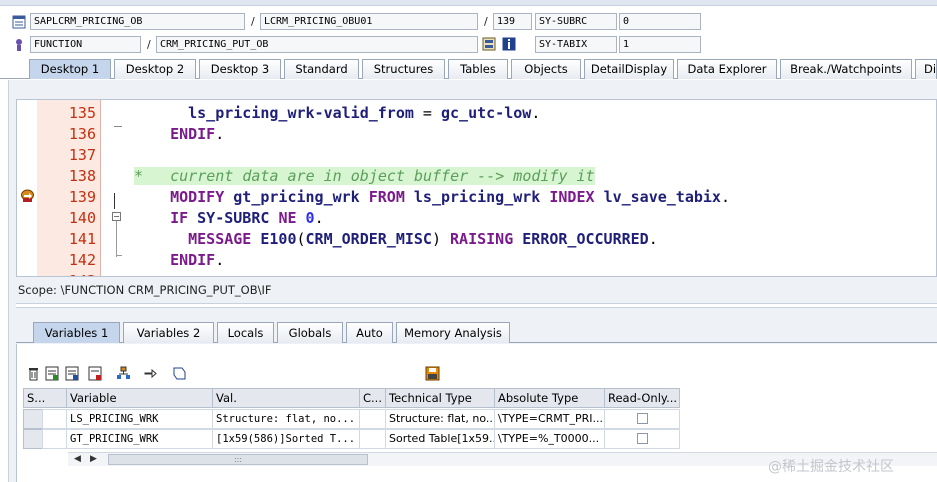 The height and width of the screenshot is (482, 937). Describe the element at coordinates (82, 176) in the screenshot. I see `line-number: 138` at that location.